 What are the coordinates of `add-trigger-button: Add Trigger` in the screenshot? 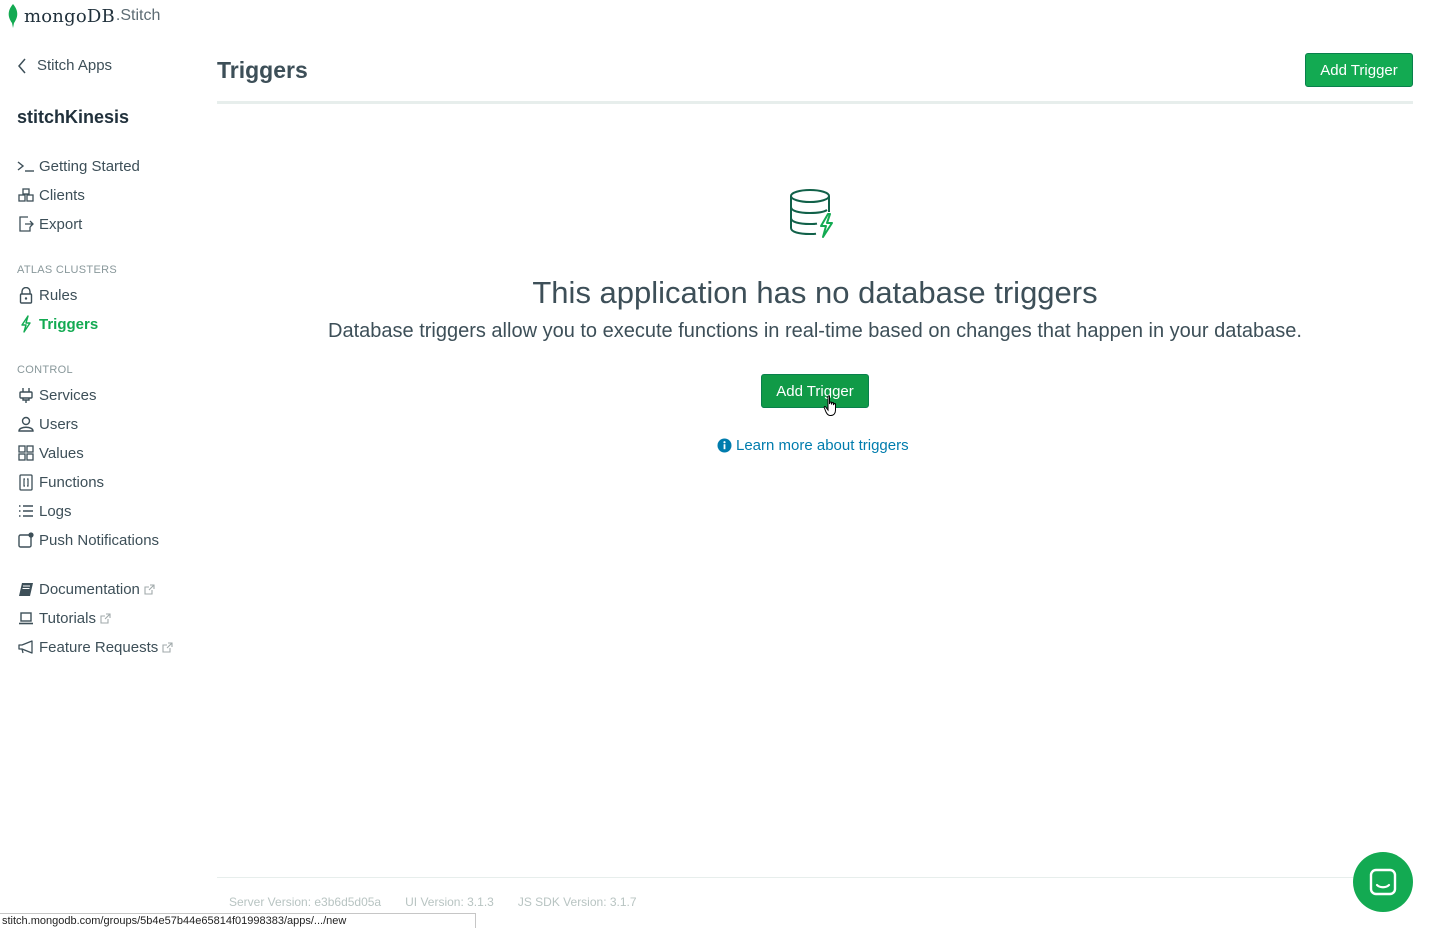 It's located at (1359, 70).